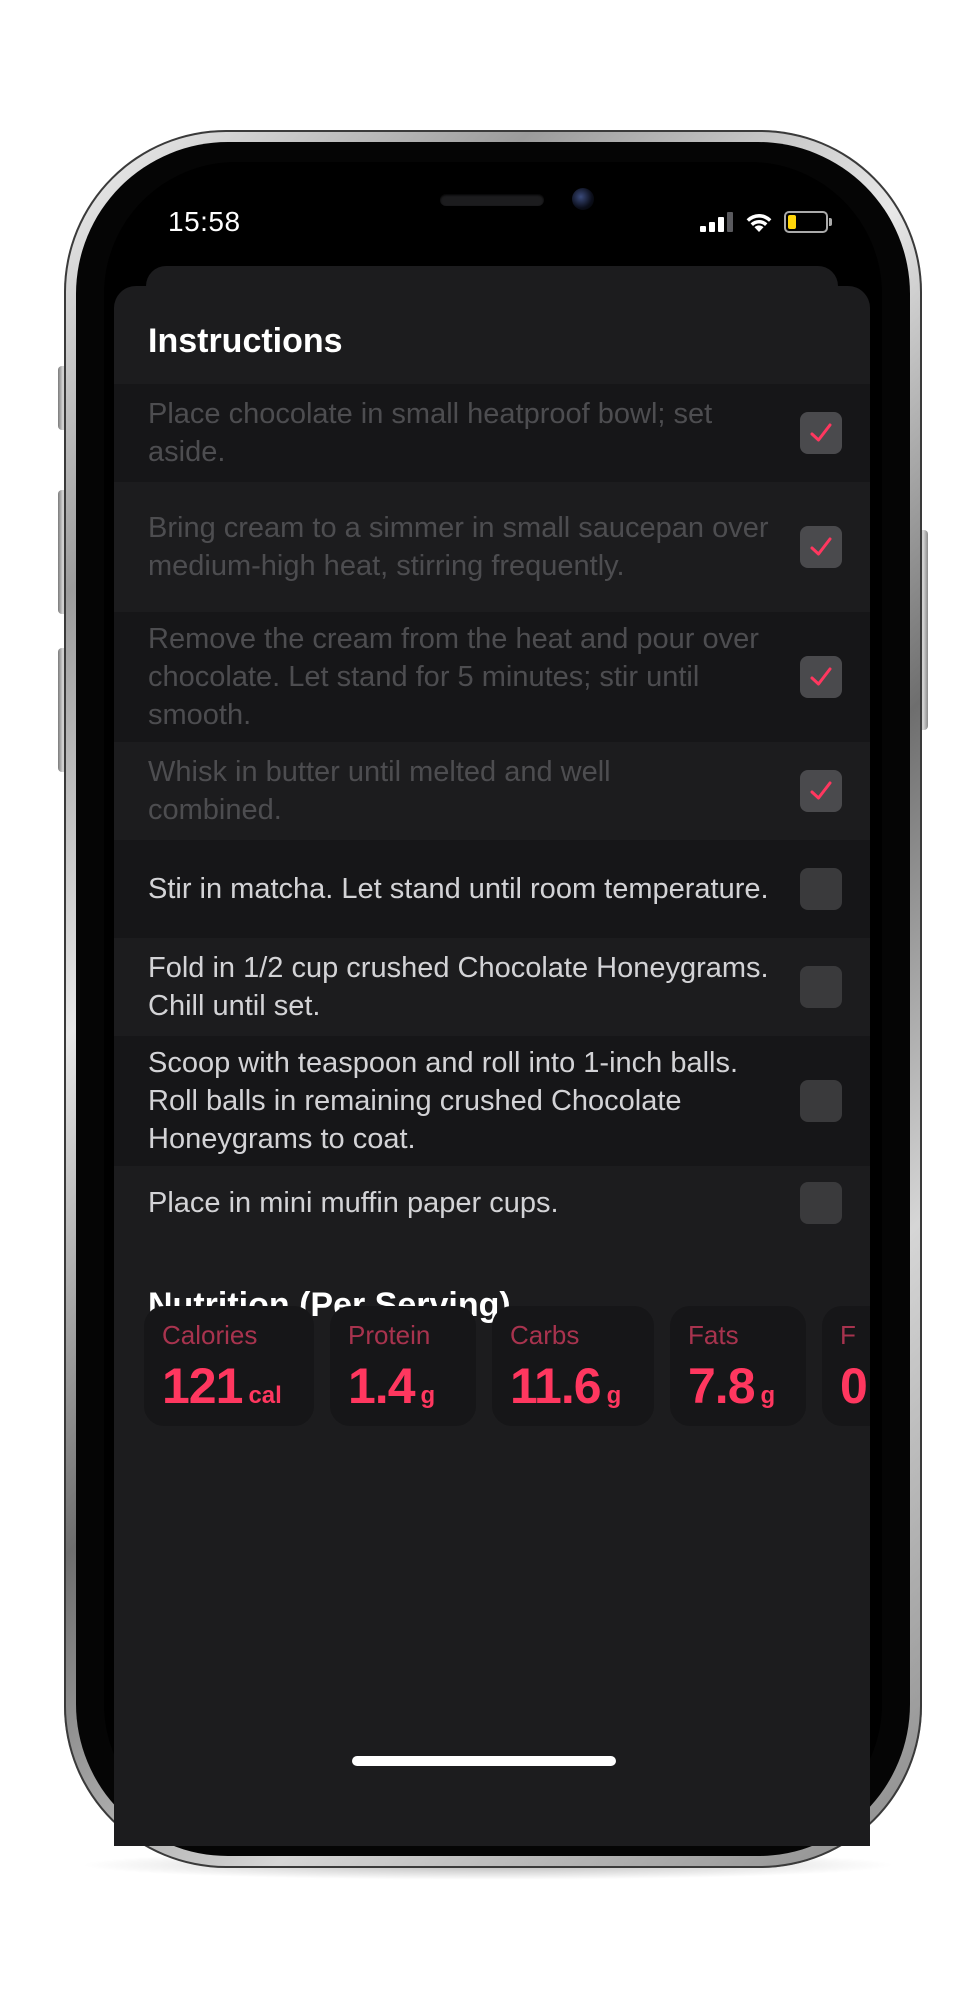 This screenshot has width=979, height=2000. I want to click on battery-level, so click(792, 222).